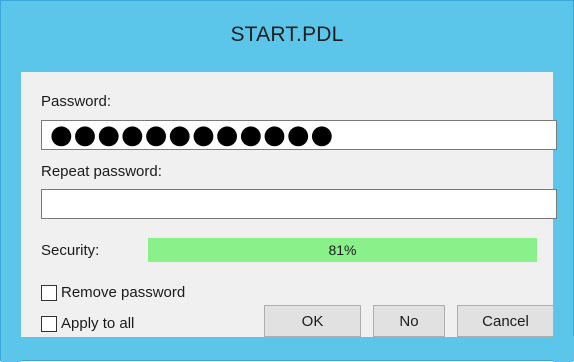 The image size is (574, 362). What do you see at coordinates (299, 204) in the screenshot?
I see `repeat-password-field` at bounding box center [299, 204].